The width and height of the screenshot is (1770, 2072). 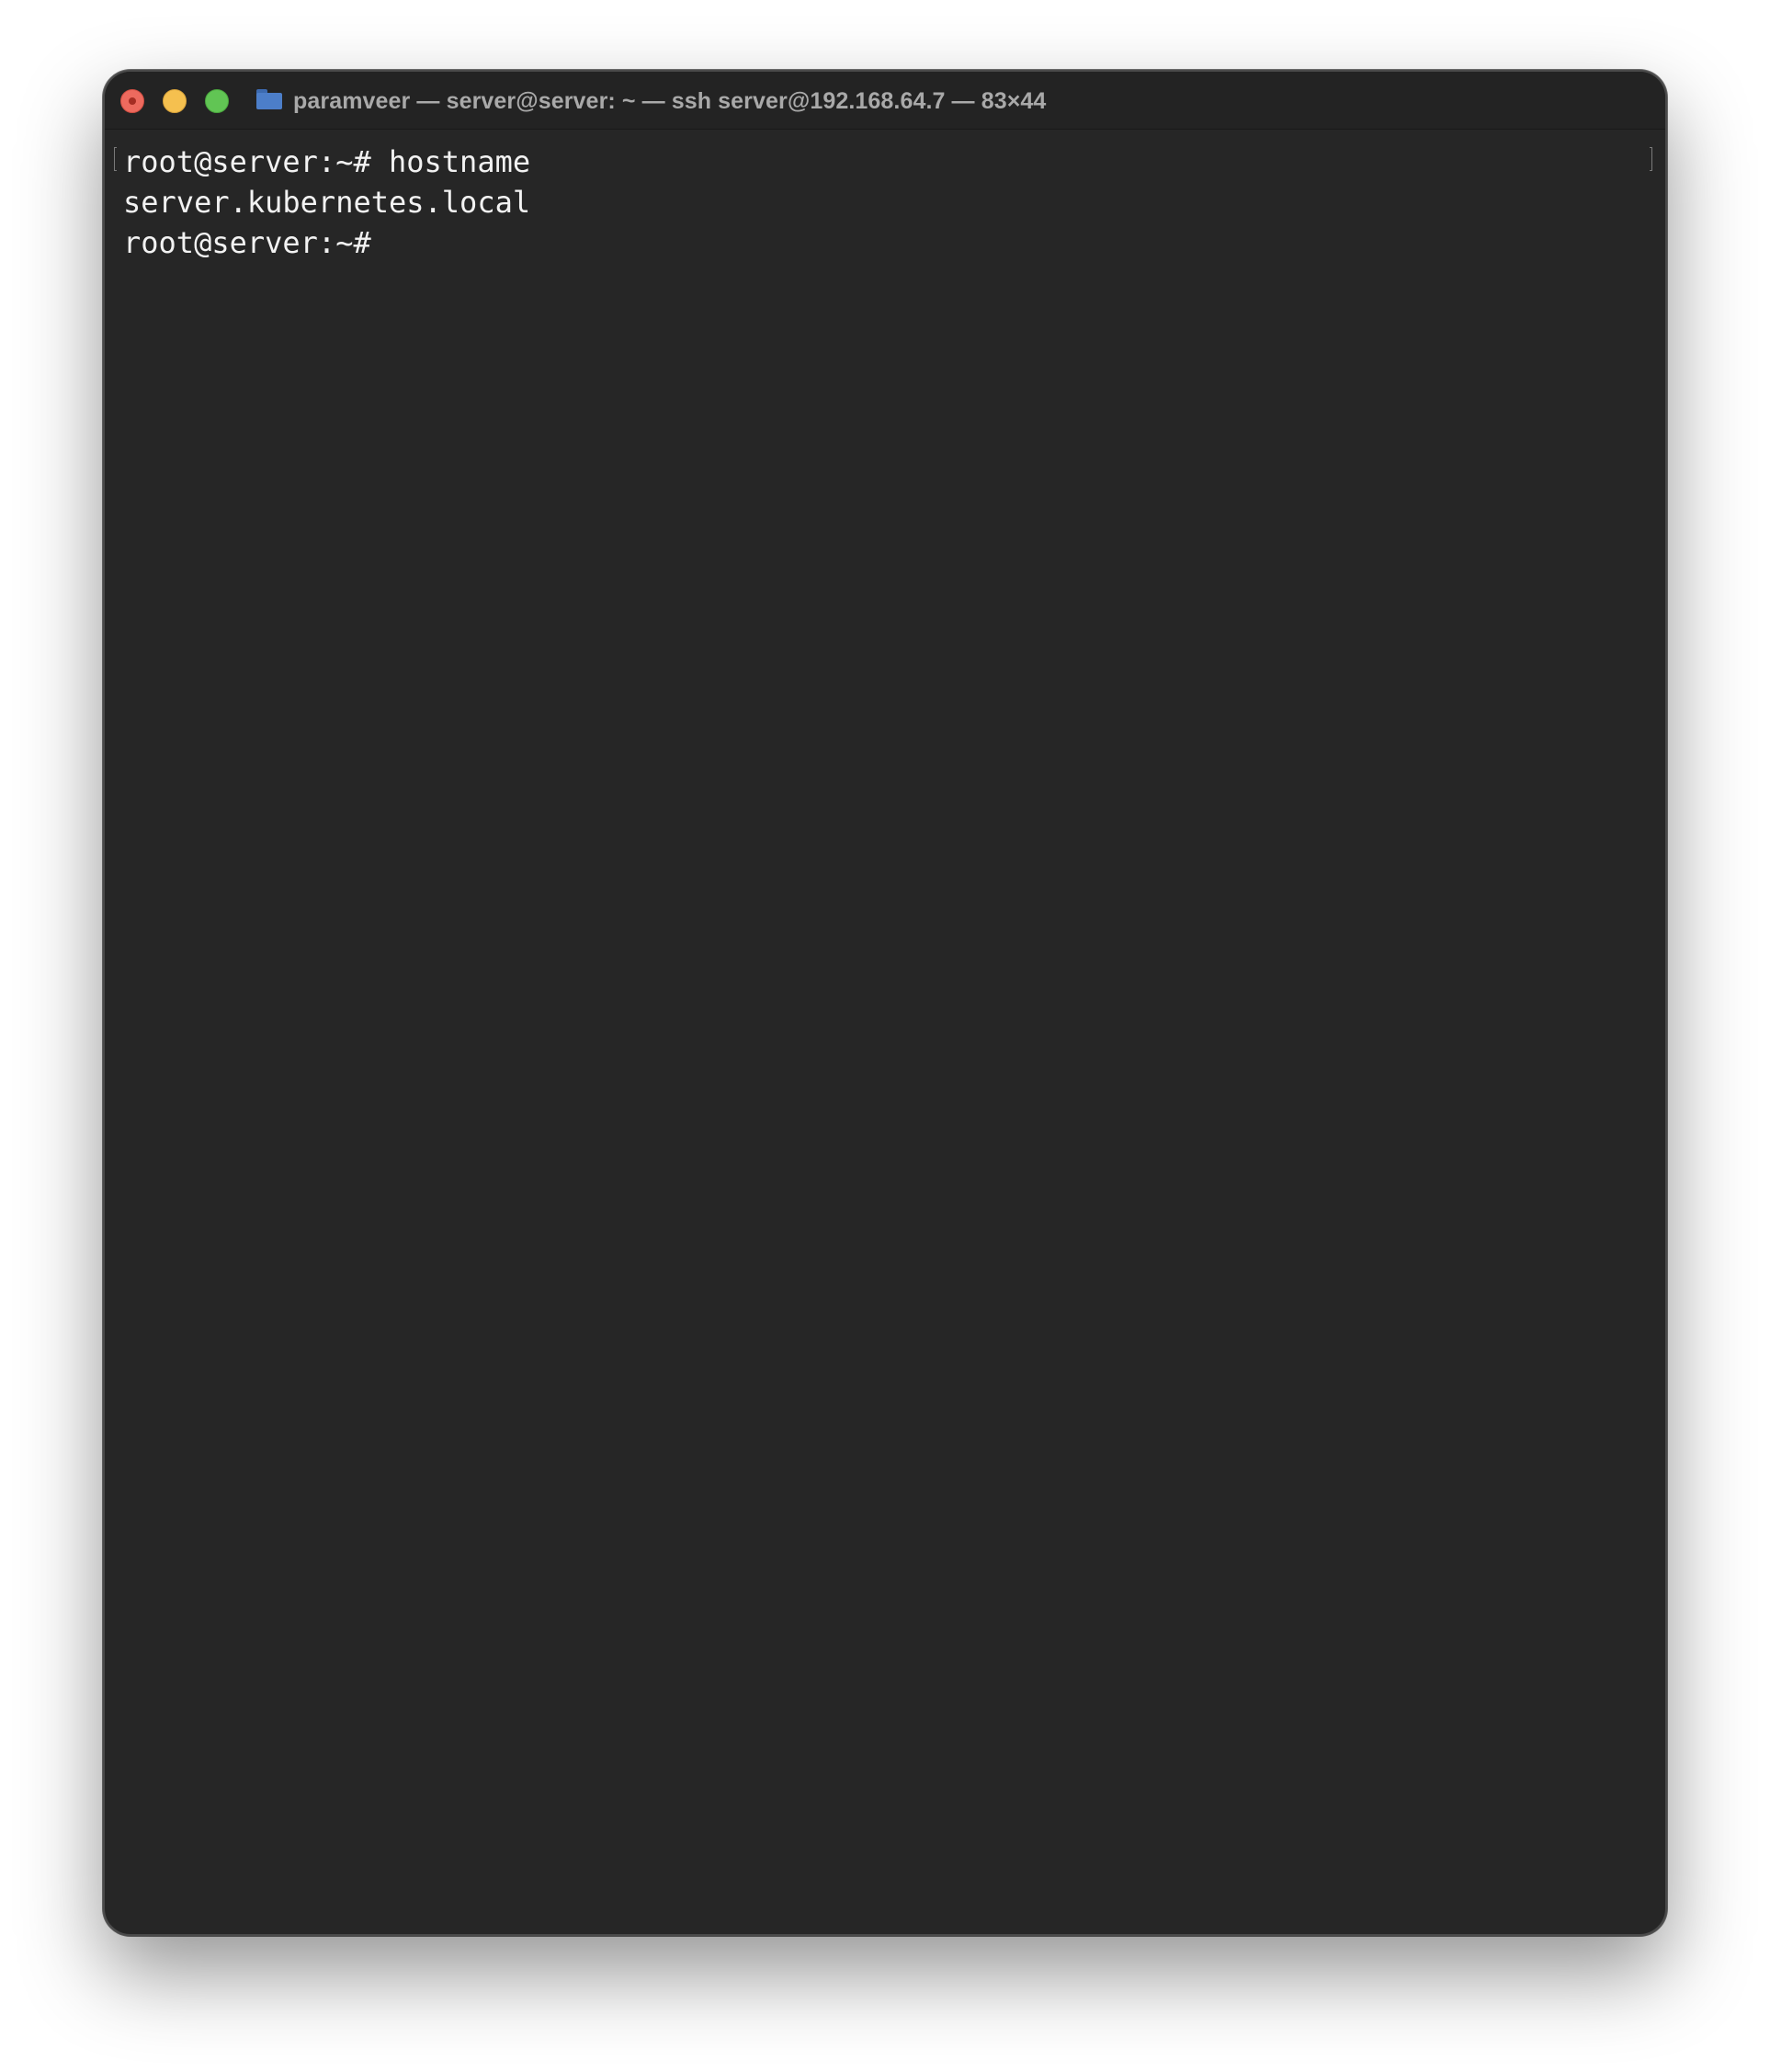 I want to click on terminal-line-prompt: root@server:~#, so click(x=247, y=242).